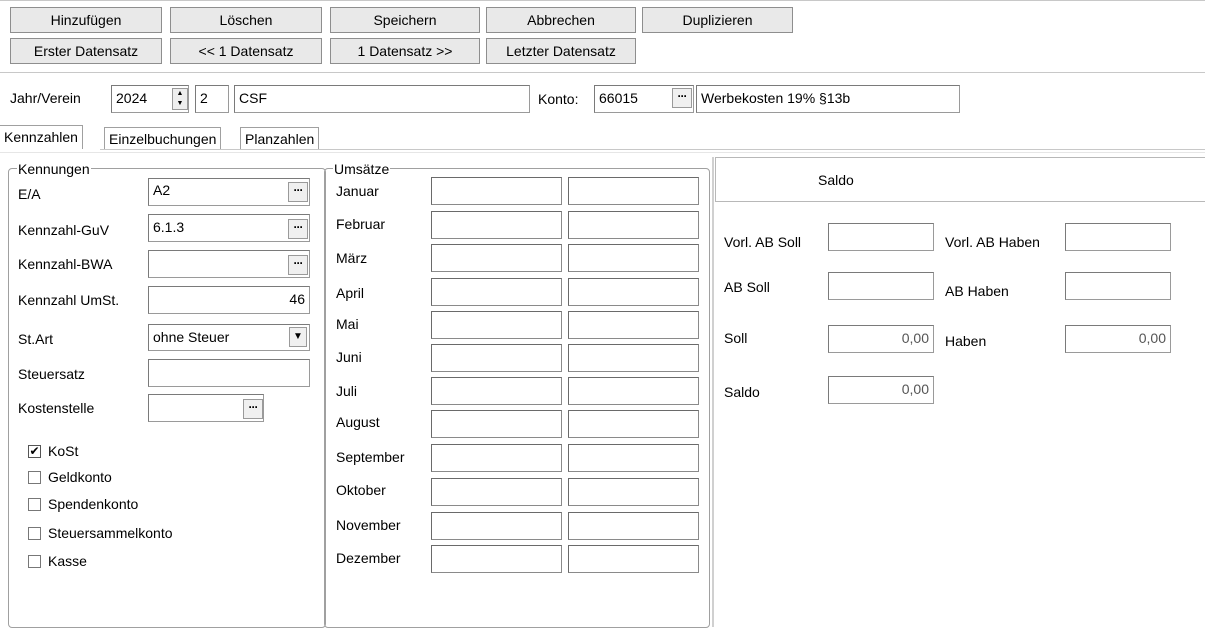 The image size is (1205, 628). Describe the element at coordinates (350, 293) in the screenshot. I see `month-label: April` at that location.